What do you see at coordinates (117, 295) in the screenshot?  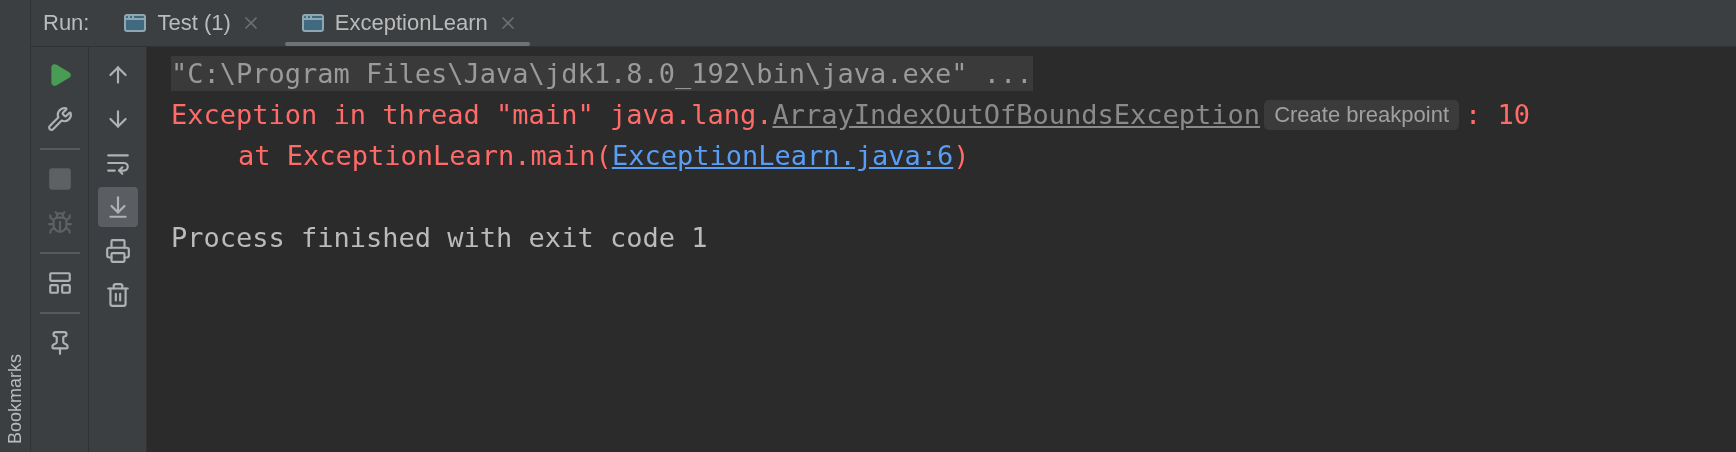 I see `trash-icon` at bounding box center [117, 295].